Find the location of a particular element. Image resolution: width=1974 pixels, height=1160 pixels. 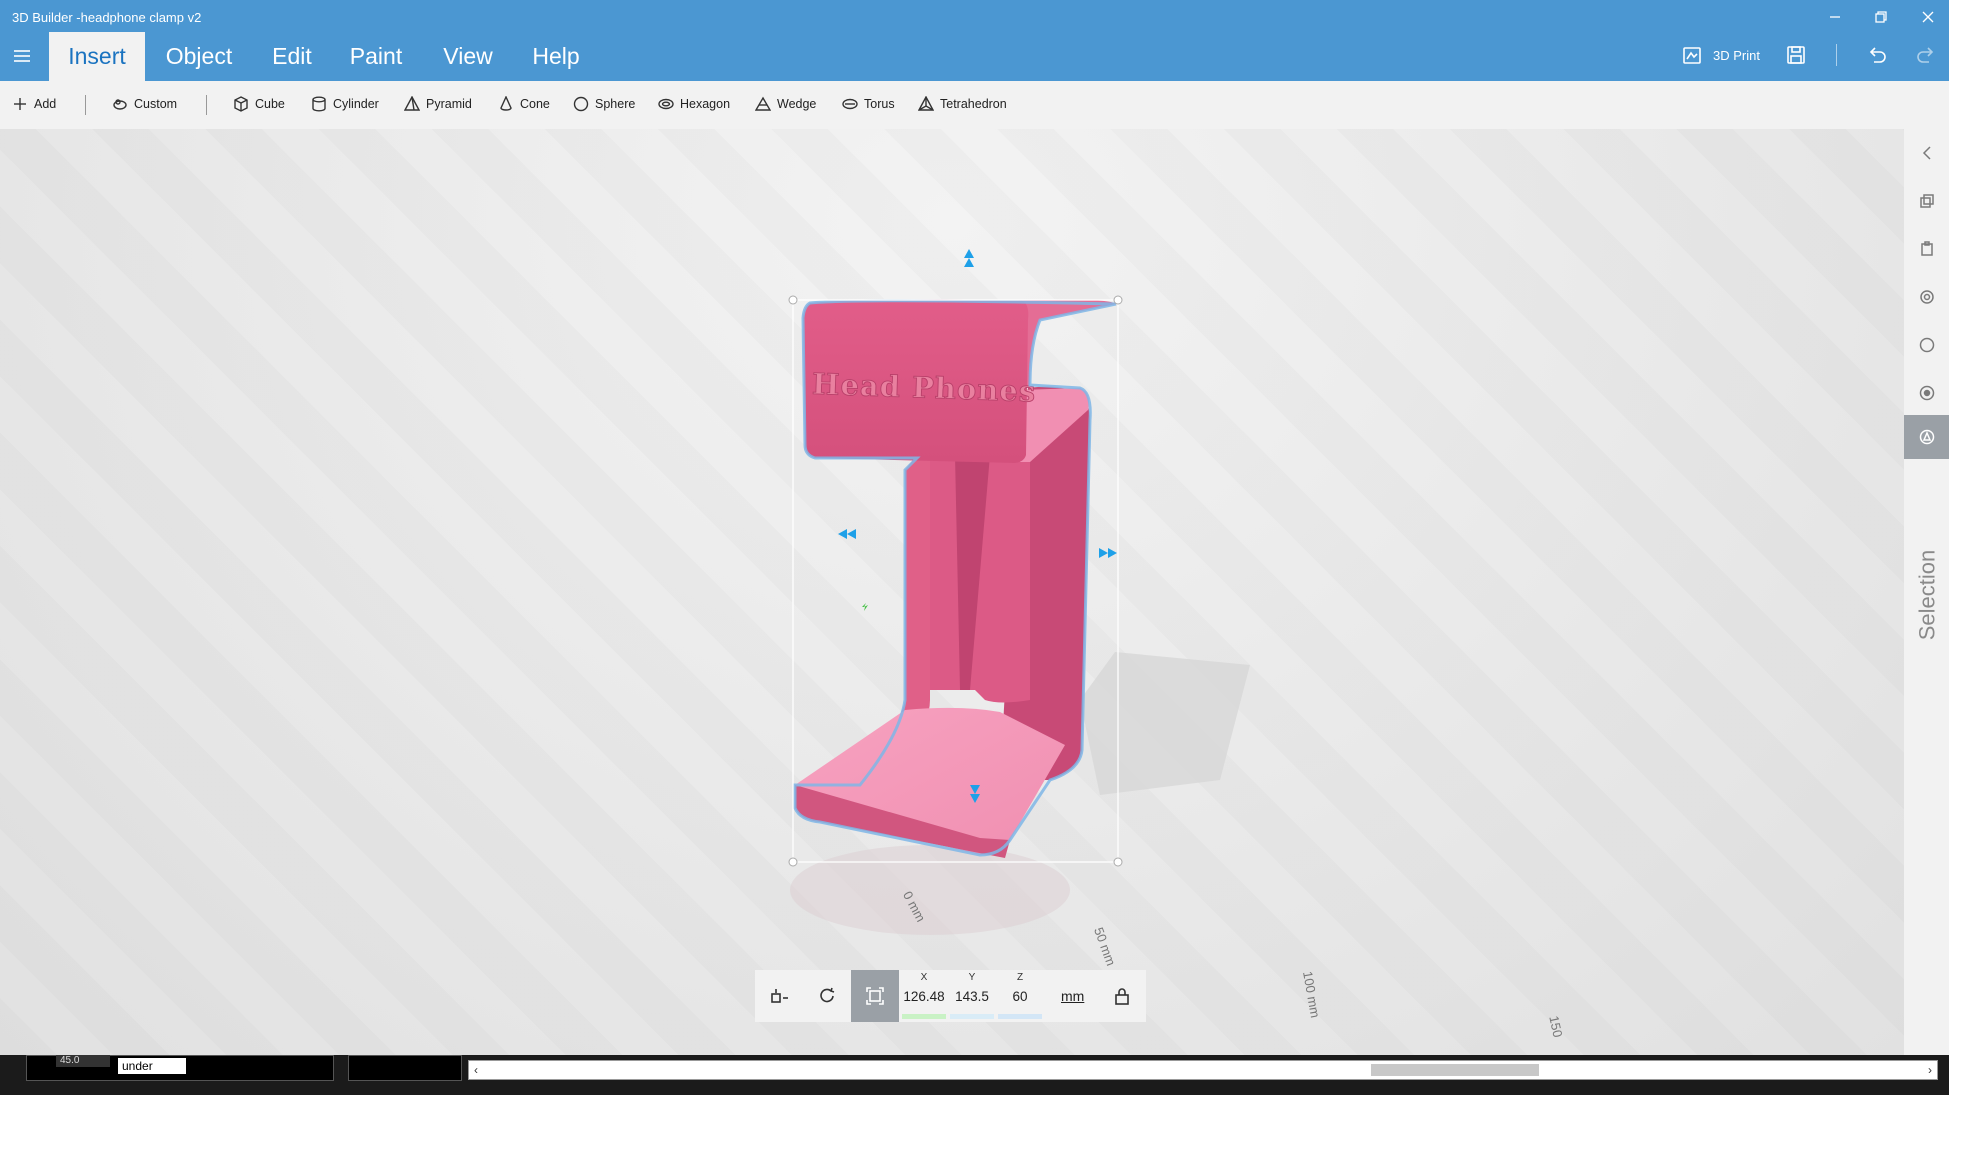

hamburger-menu-icon is located at coordinates (22, 56).